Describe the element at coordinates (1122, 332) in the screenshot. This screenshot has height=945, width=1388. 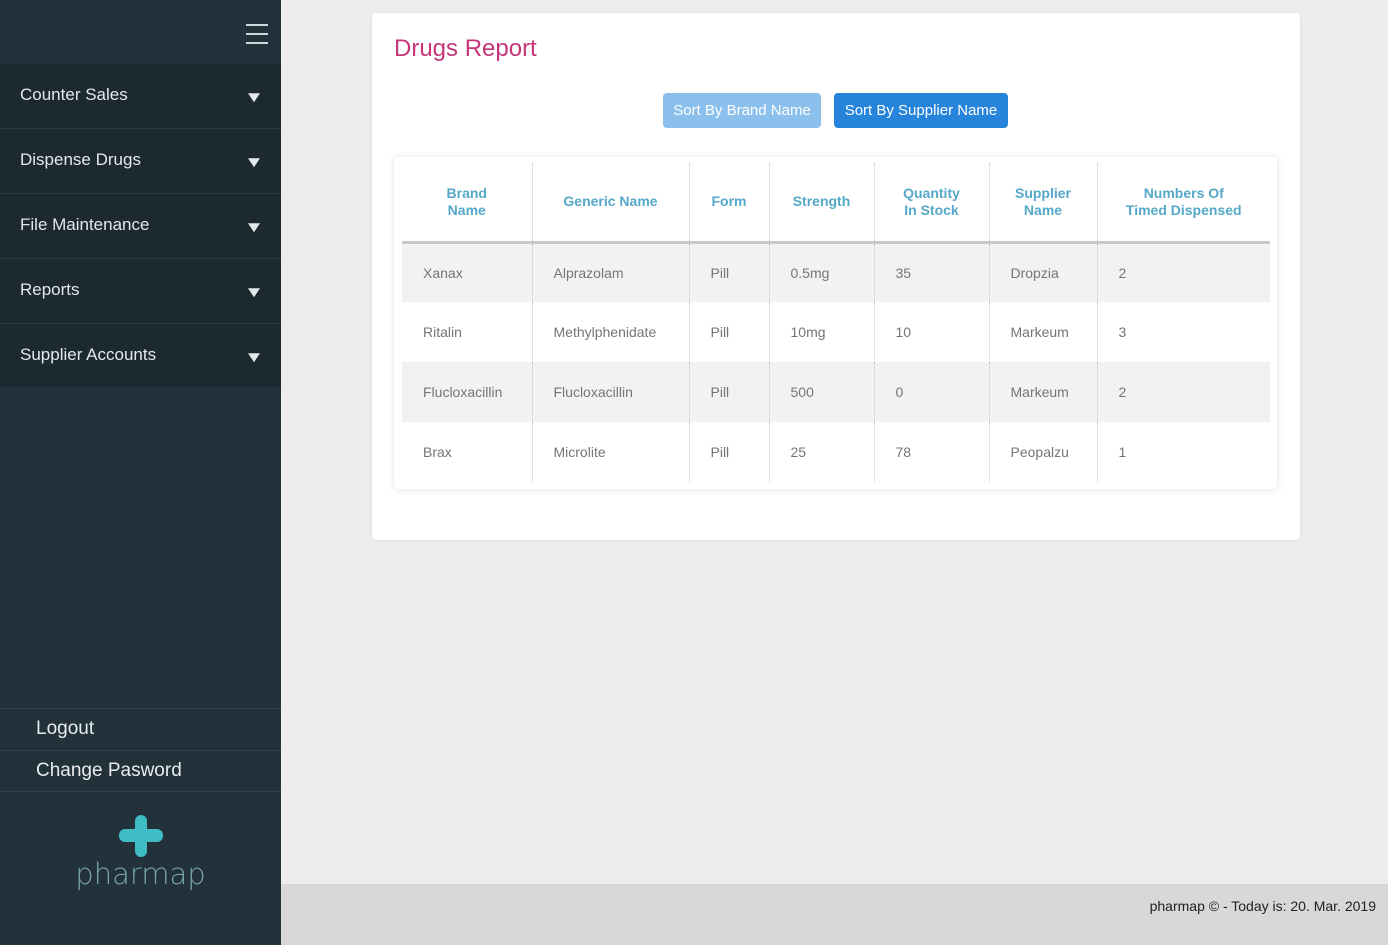
I see `cell-times-dispensed: 3` at that location.